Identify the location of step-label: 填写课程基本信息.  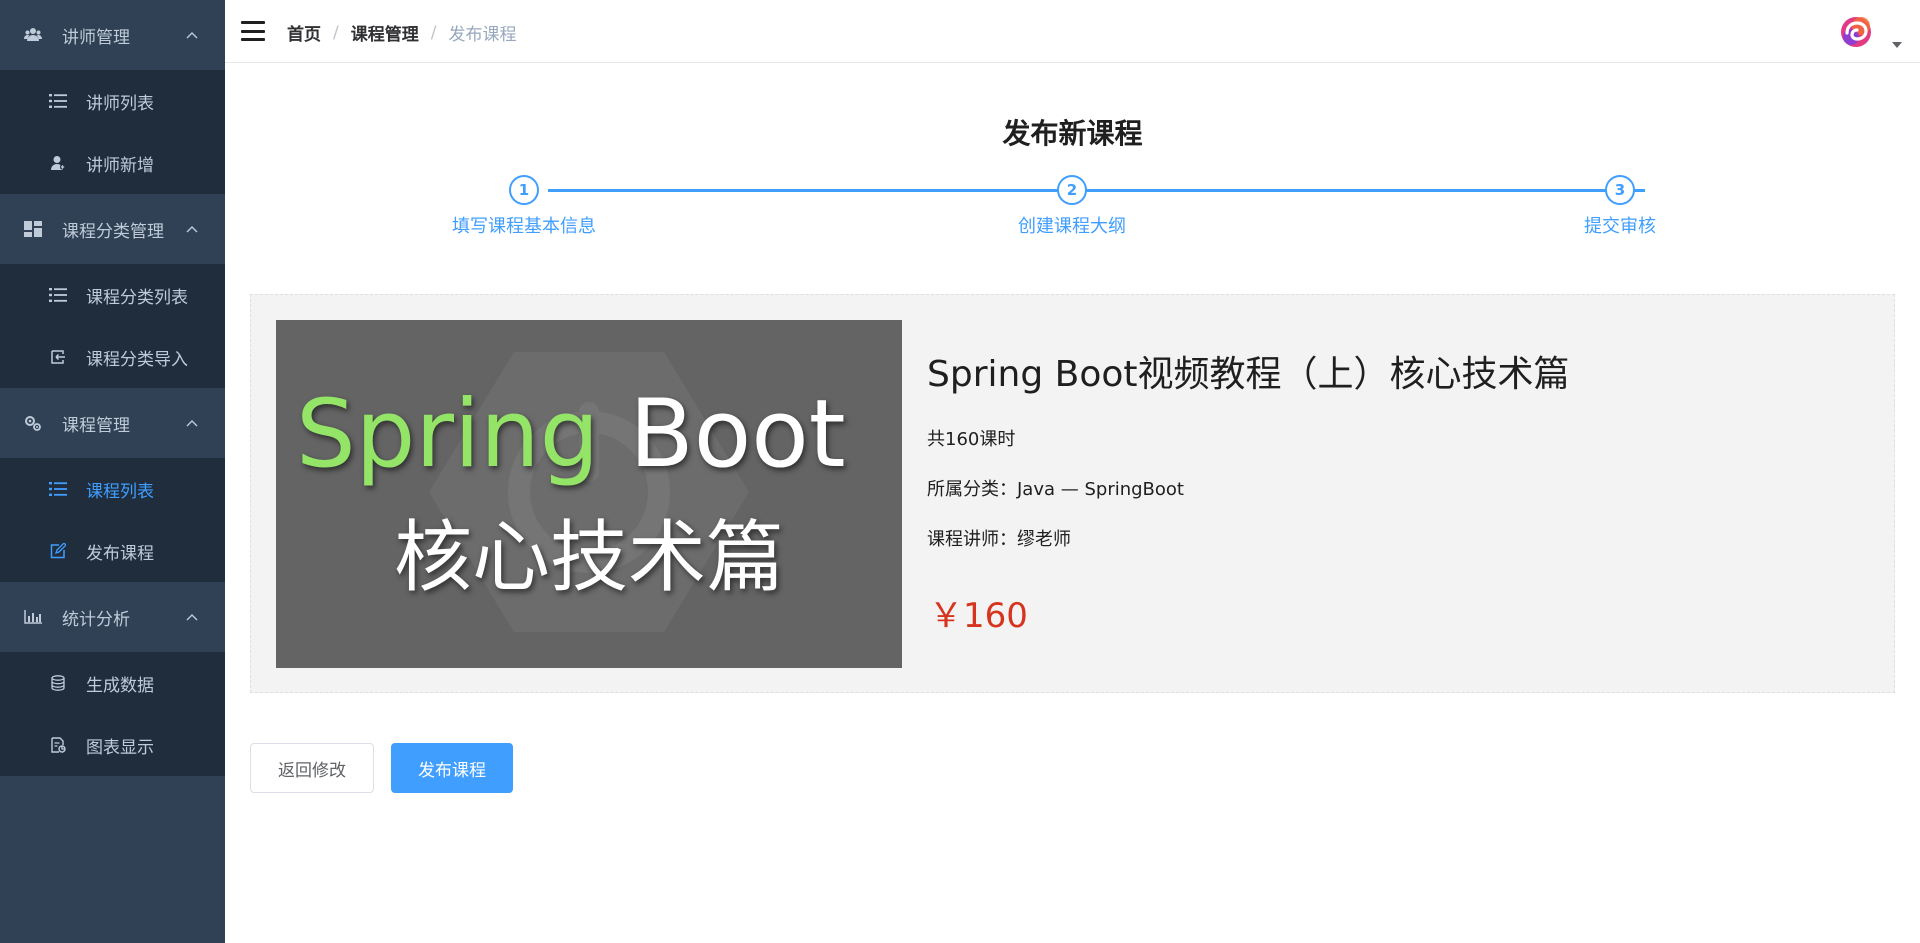
(524, 226).